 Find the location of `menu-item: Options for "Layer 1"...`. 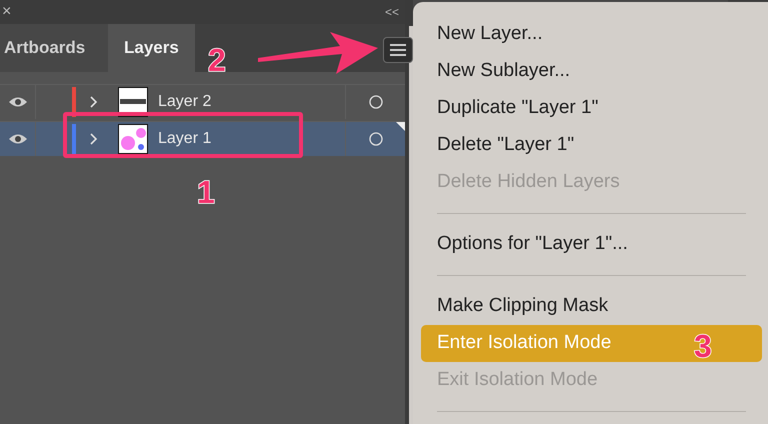

menu-item: Options for "Layer 1"... is located at coordinates (591, 244).